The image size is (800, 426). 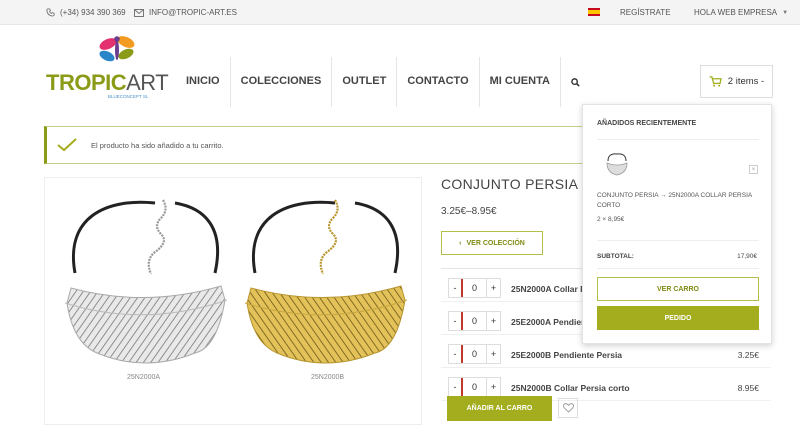 What do you see at coordinates (128, 96) in the screenshot?
I see `logo-subtitle: BLUECONCEPT SL` at bounding box center [128, 96].